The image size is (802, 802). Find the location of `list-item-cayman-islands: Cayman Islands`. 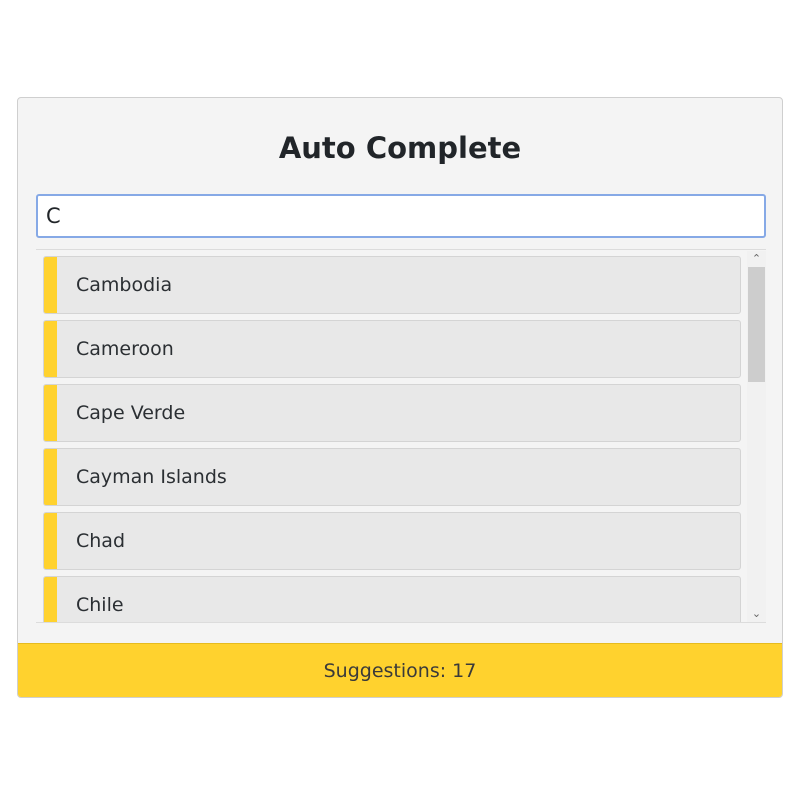

list-item-cayman-islands: Cayman Islands is located at coordinates (392, 477).